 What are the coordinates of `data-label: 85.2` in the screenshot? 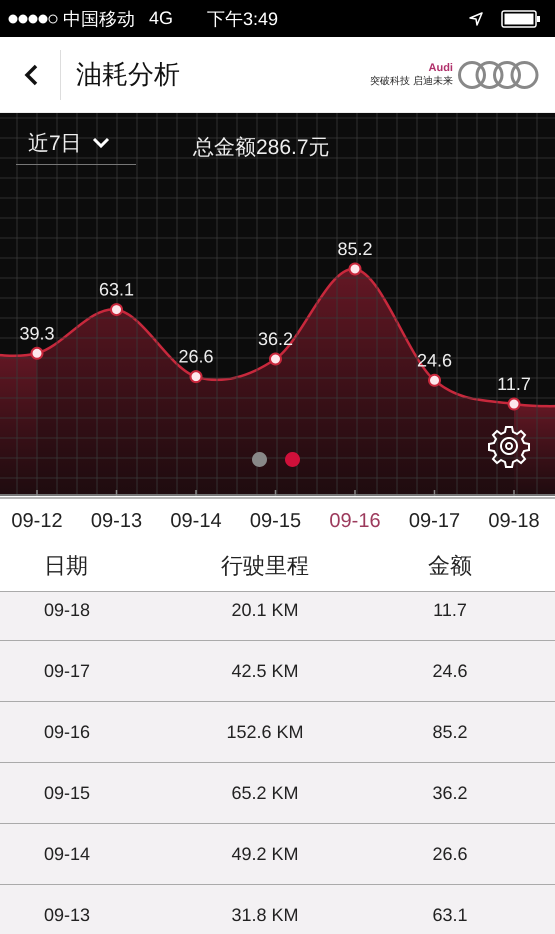 It's located at (355, 249).